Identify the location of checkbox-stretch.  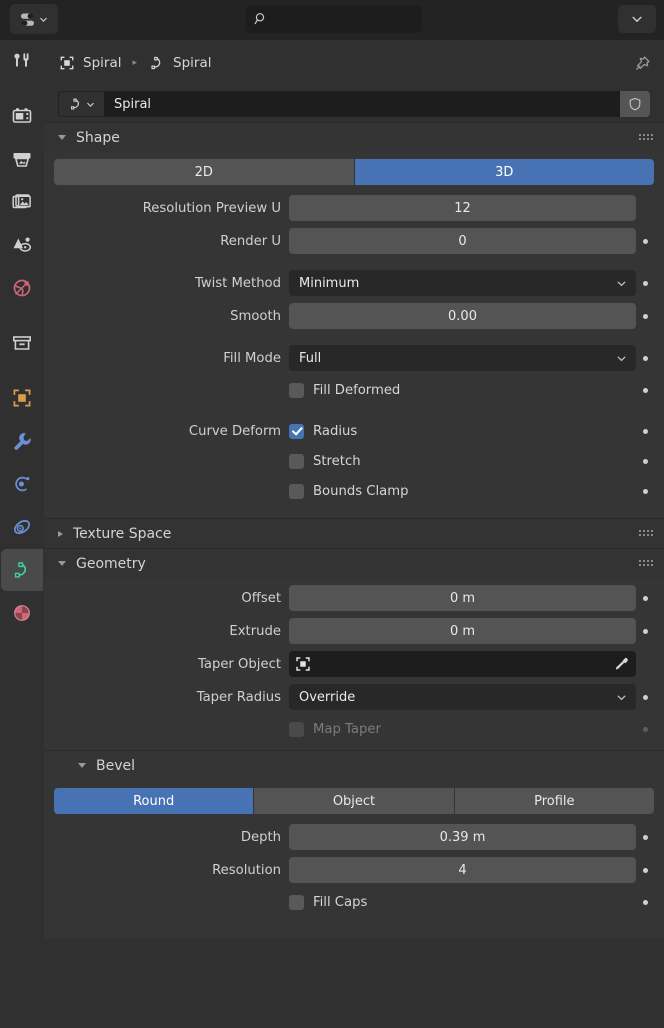
(296, 461).